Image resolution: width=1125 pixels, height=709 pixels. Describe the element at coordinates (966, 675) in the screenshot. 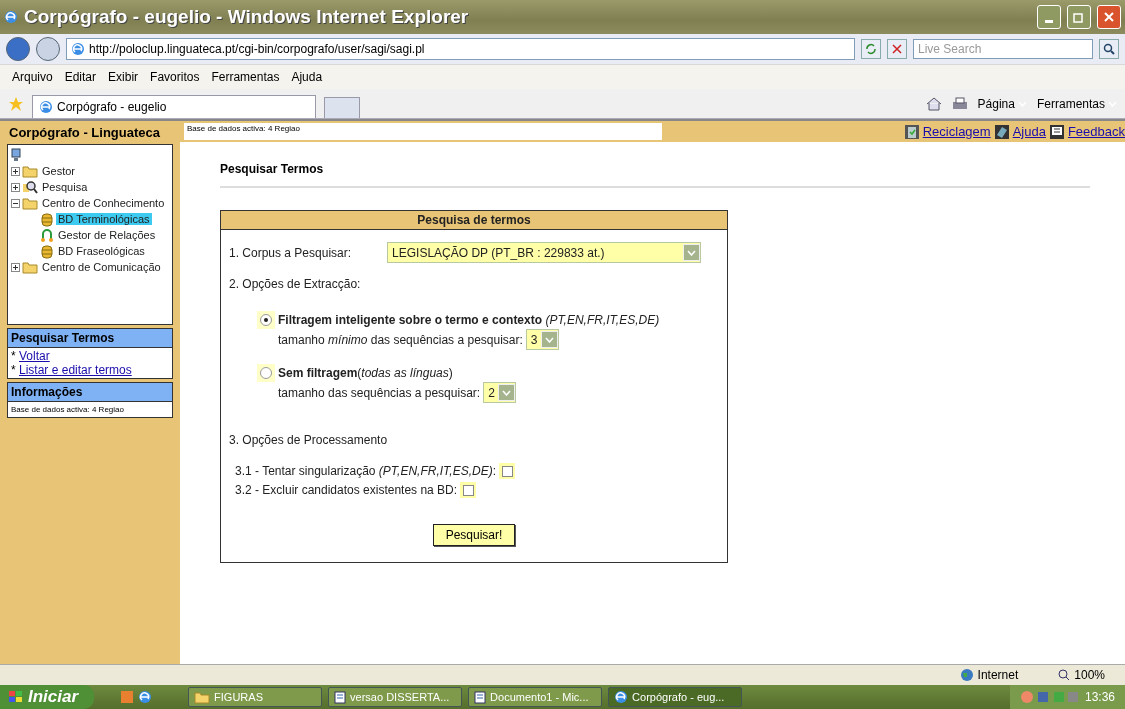

I see `globe-icon` at that location.